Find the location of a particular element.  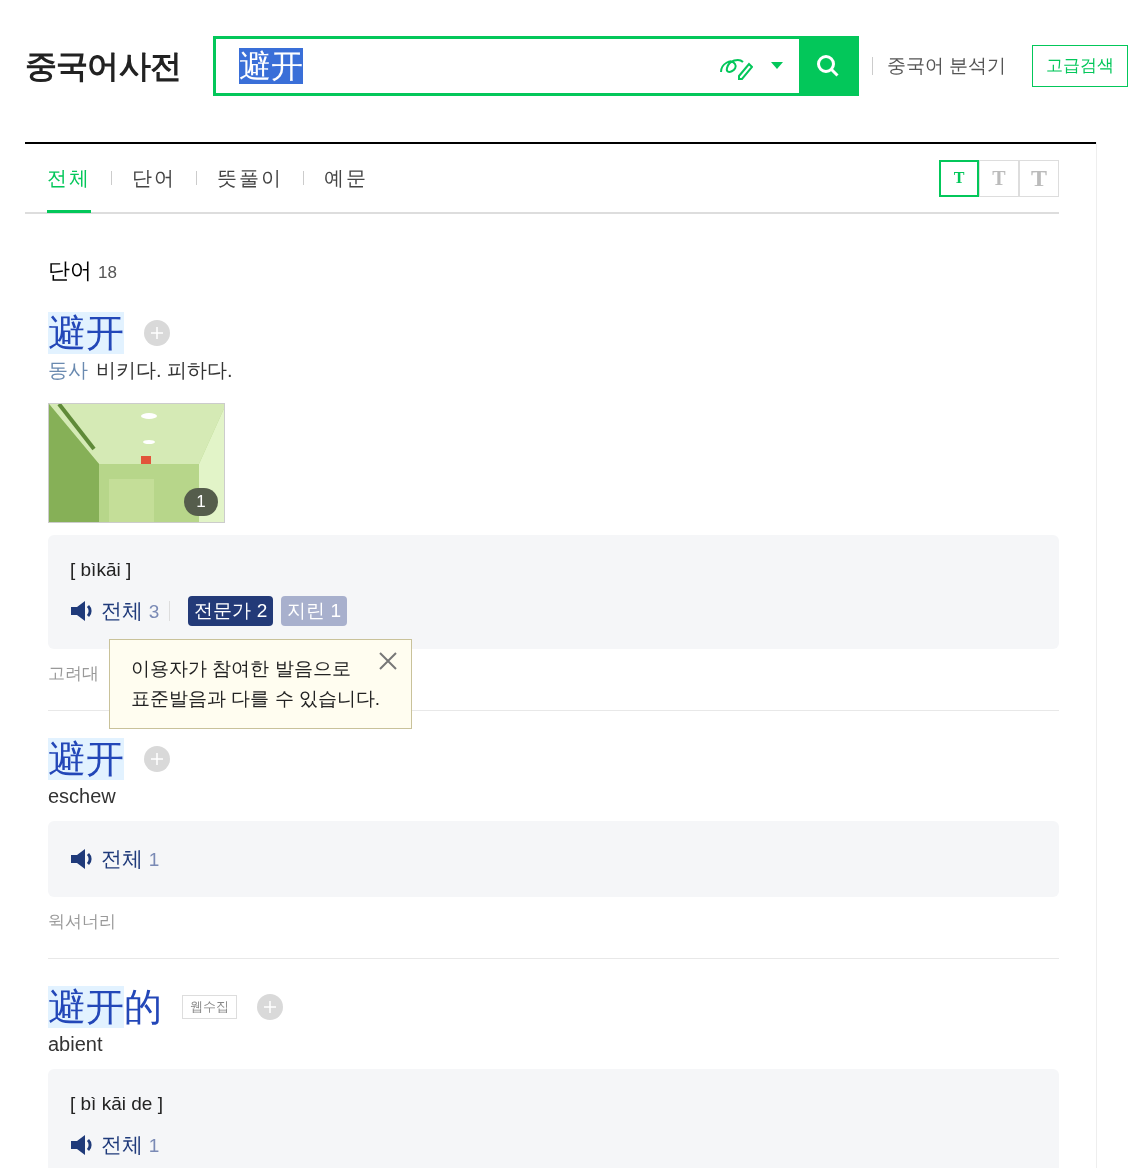

web-collected-tag: 웹수집 is located at coordinates (209, 1007).